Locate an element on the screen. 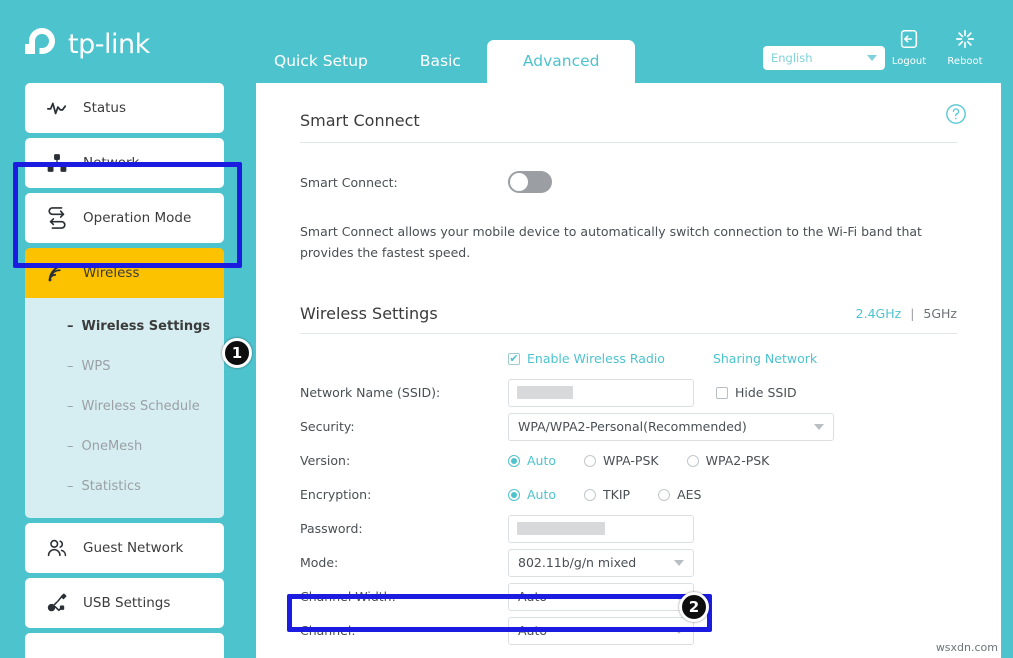 This screenshot has width=1013, height=658. sharing-network-link: Sharing Network is located at coordinates (765, 358).